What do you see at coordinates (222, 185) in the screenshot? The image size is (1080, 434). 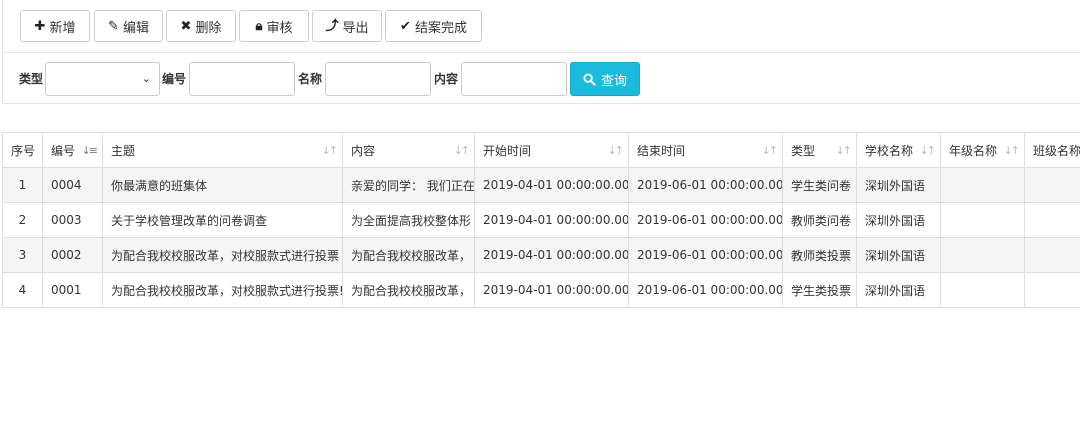 I see `cell-subject: 你最满意的班集体` at bounding box center [222, 185].